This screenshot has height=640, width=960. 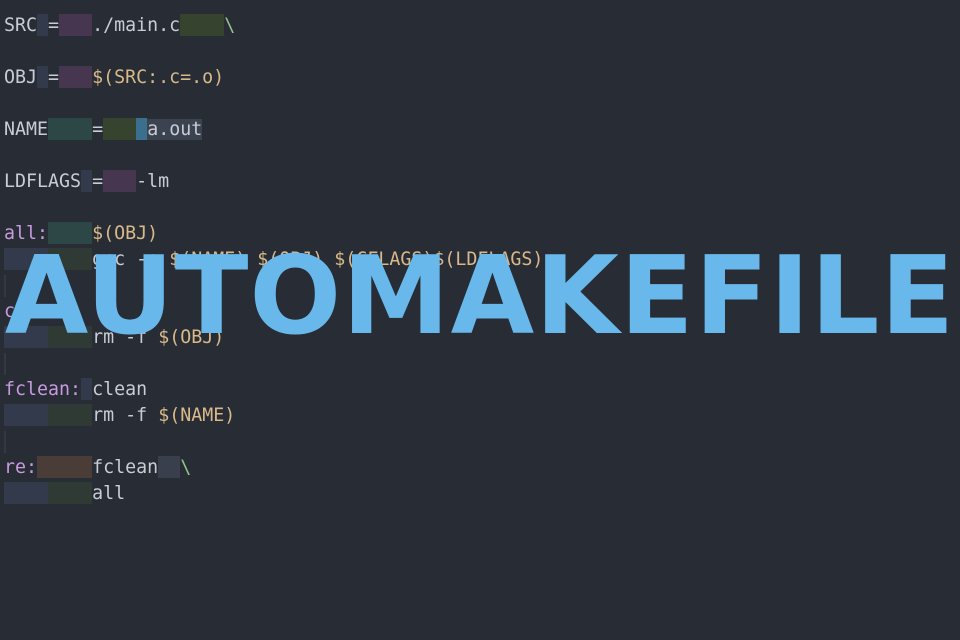 What do you see at coordinates (197, 415) in the screenshot?
I see `code-token: $(NAME)` at bounding box center [197, 415].